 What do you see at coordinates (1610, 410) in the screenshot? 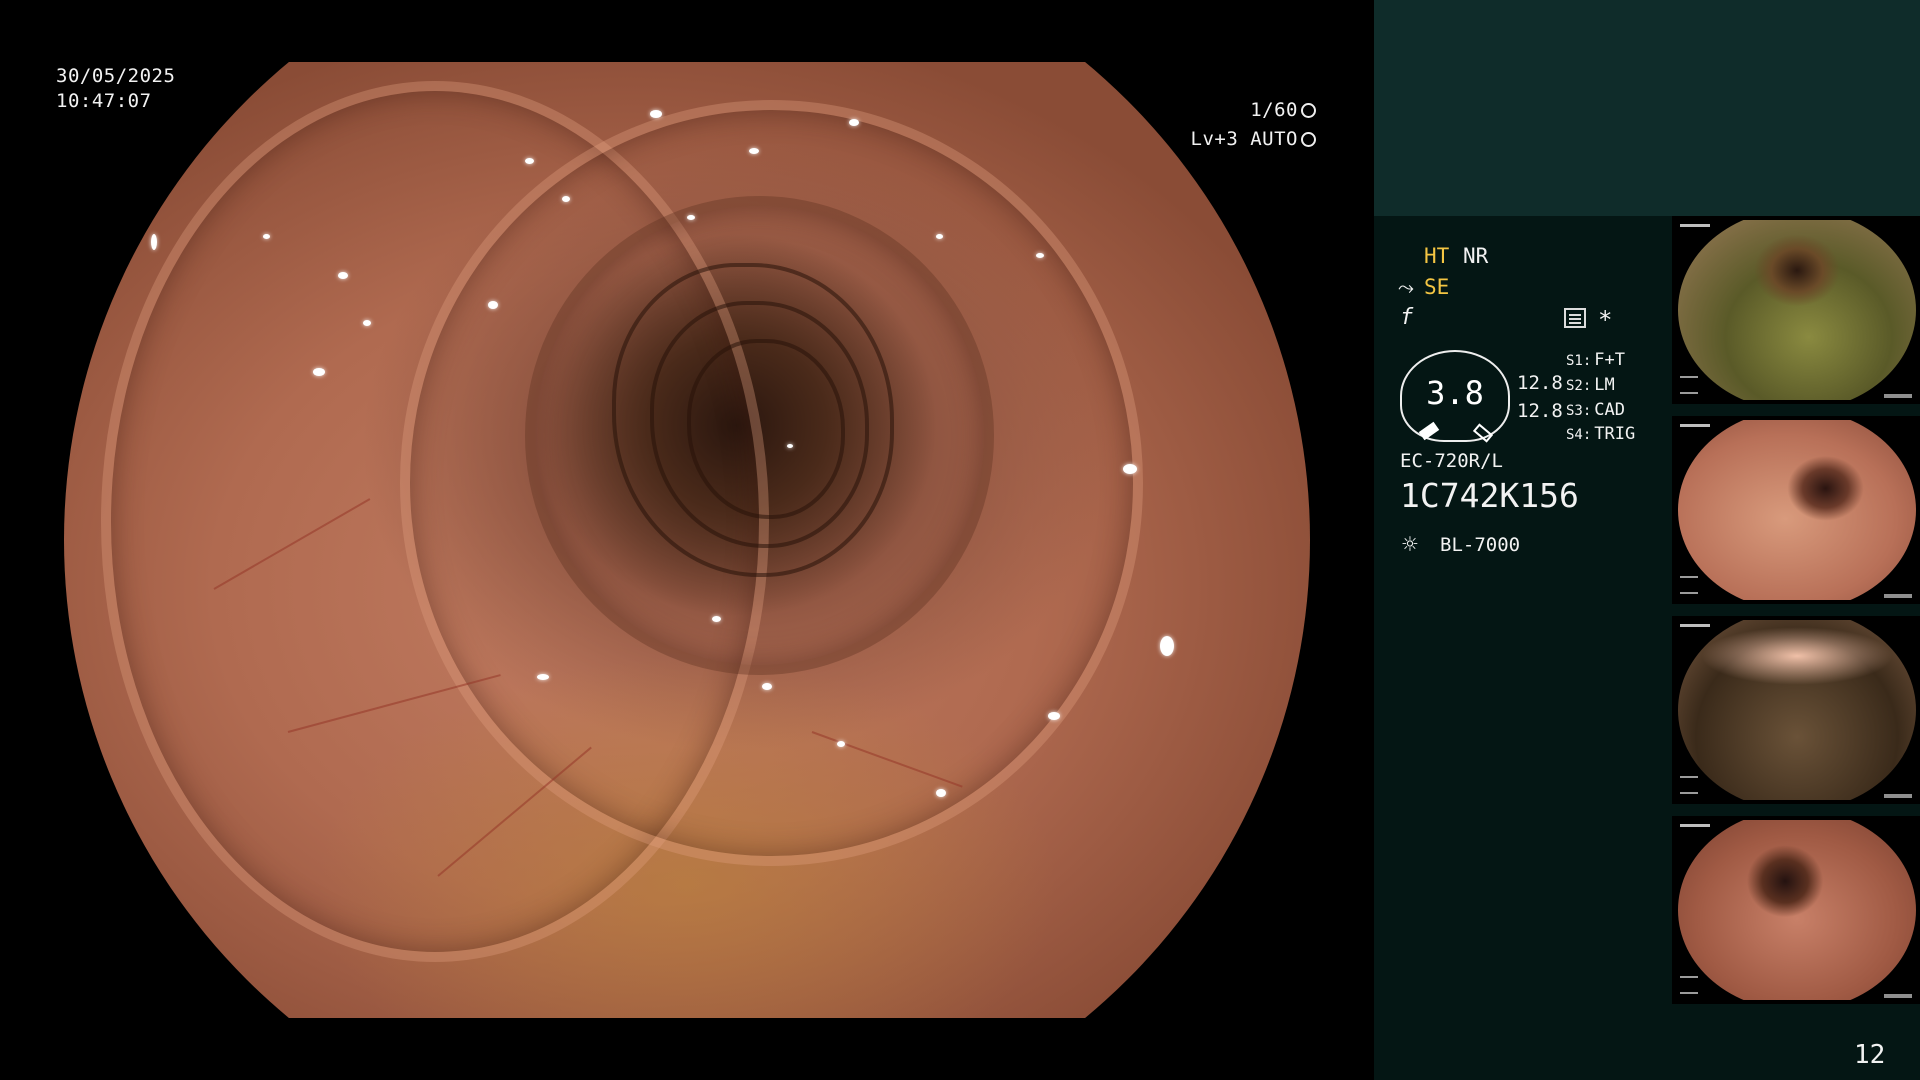
I see `switch-value: CAD` at bounding box center [1610, 410].